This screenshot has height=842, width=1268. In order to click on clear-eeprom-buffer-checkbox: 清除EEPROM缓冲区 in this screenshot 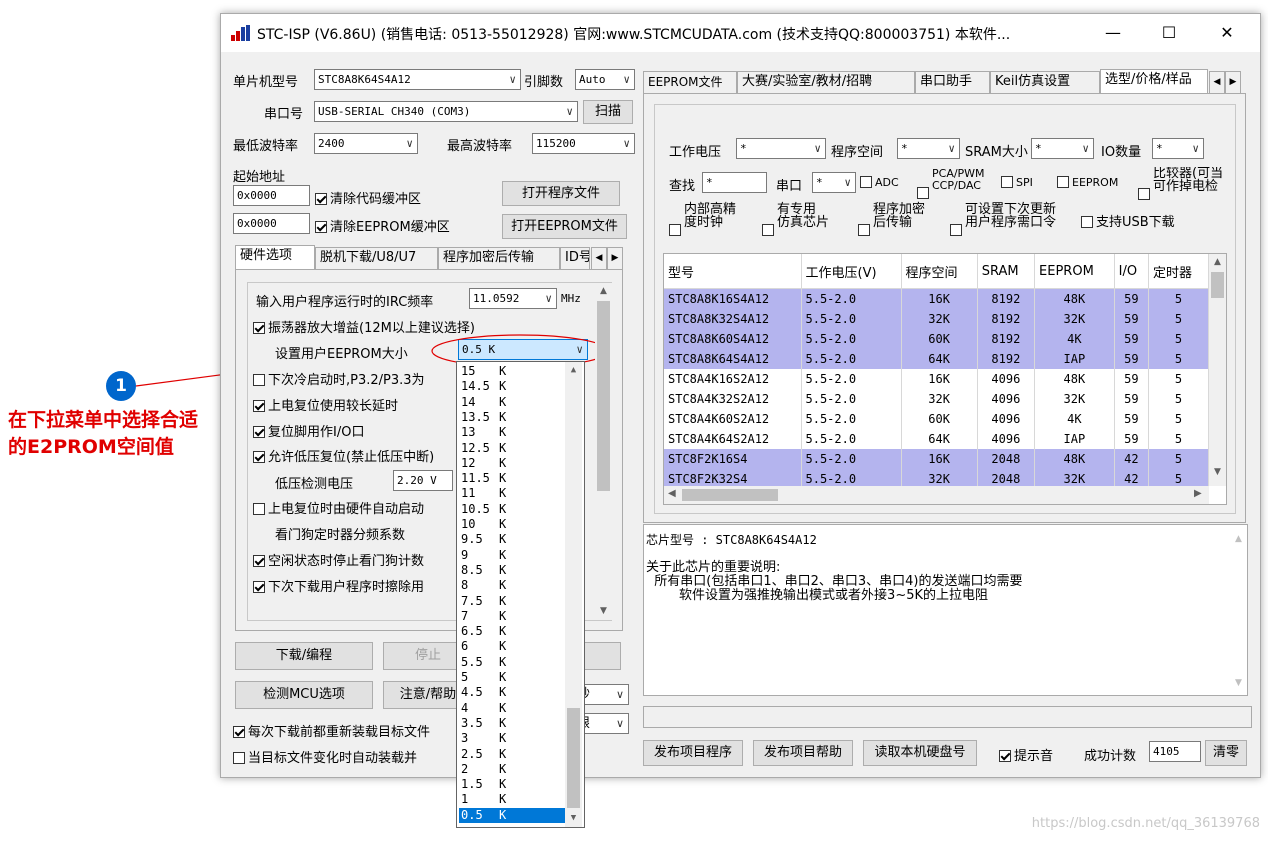, I will do `click(382, 225)`.